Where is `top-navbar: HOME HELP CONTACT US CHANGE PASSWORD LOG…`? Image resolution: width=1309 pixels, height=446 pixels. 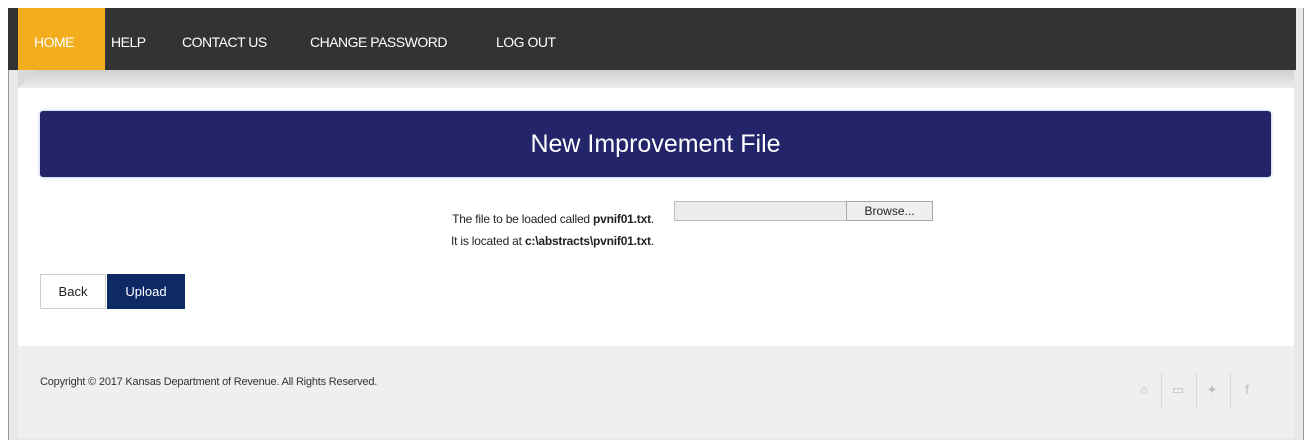 top-navbar: HOME HELP CONTACT US CHANGE PASSWORD LOG… is located at coordinates (652, 39).